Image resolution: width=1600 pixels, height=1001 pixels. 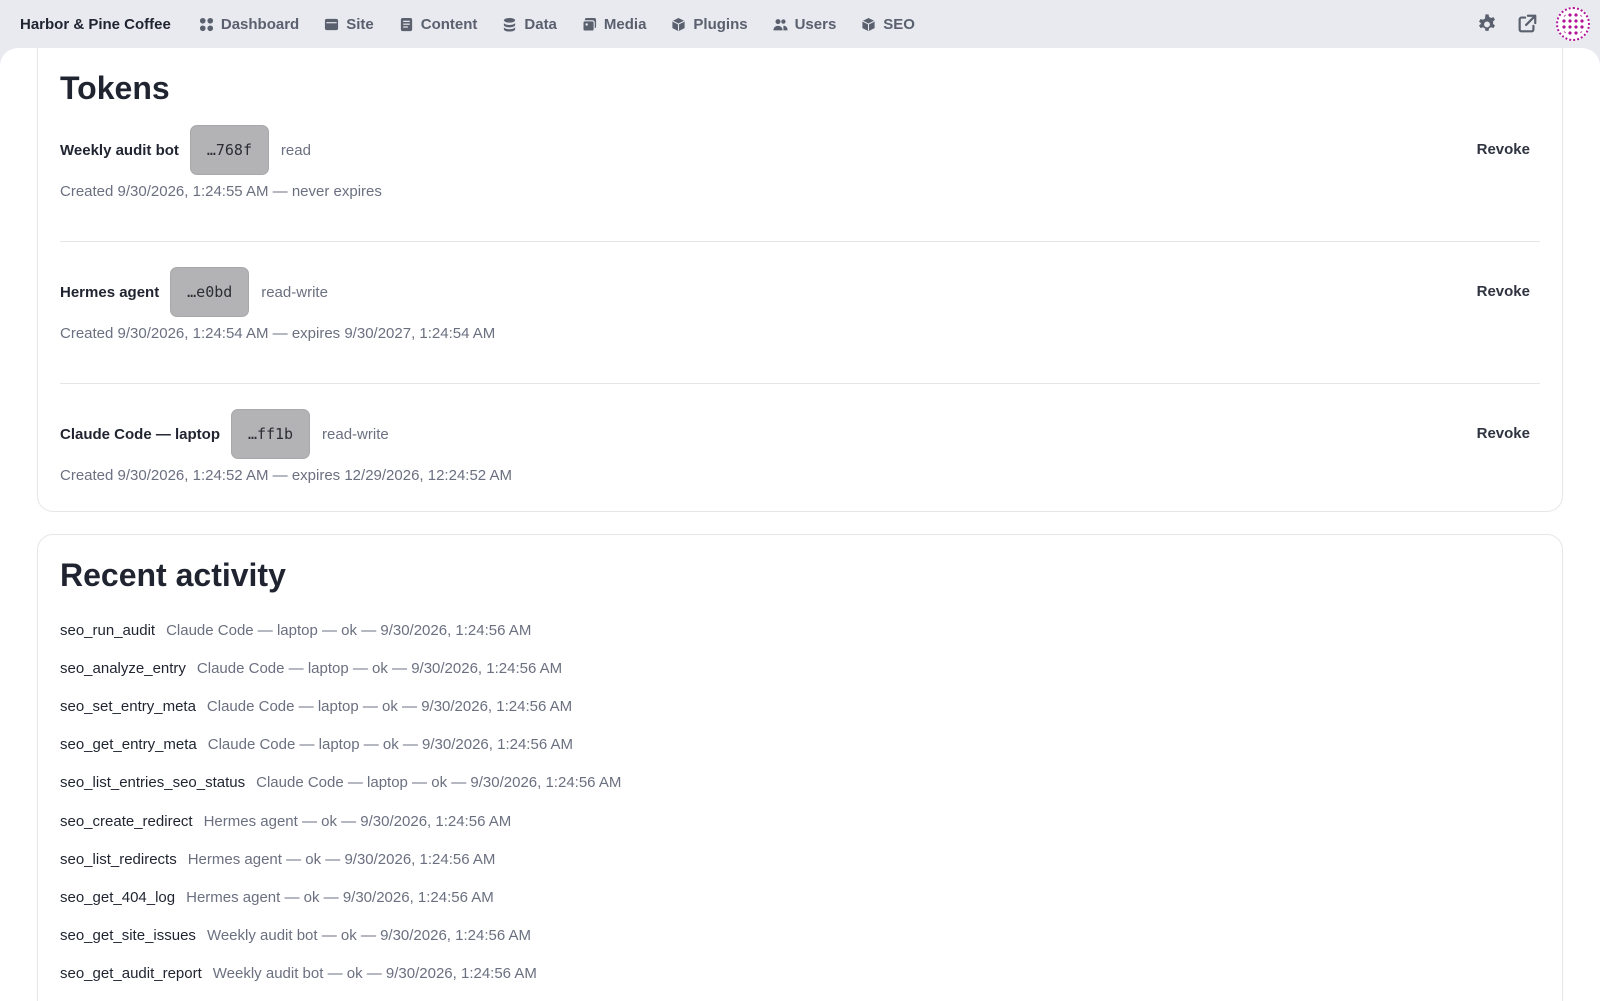 What do you see at coordinates (206, 24) in the screenshot?
I see `dashboard-icon` at bounding box center [206, 24].